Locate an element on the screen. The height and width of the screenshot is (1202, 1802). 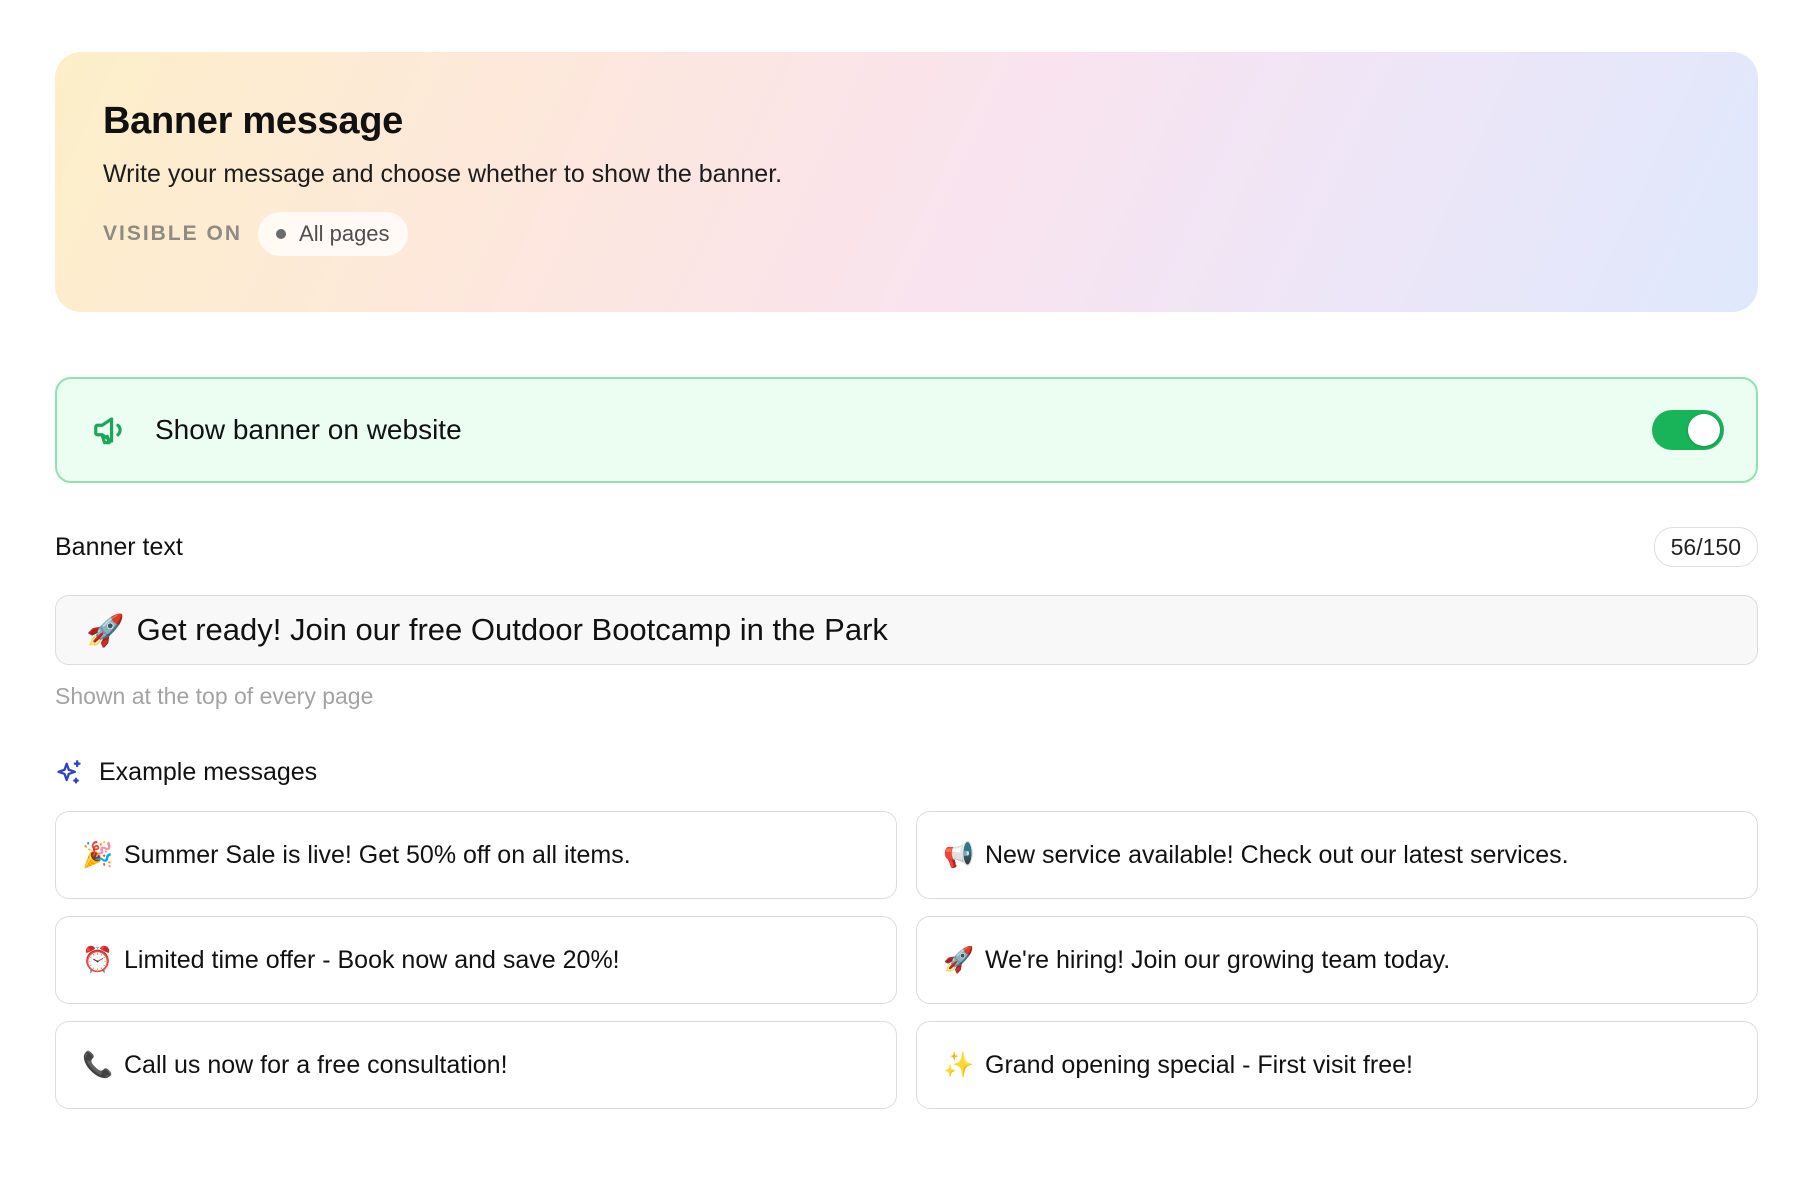
visibility-badge: All pages is located at coordinates (333, 234).